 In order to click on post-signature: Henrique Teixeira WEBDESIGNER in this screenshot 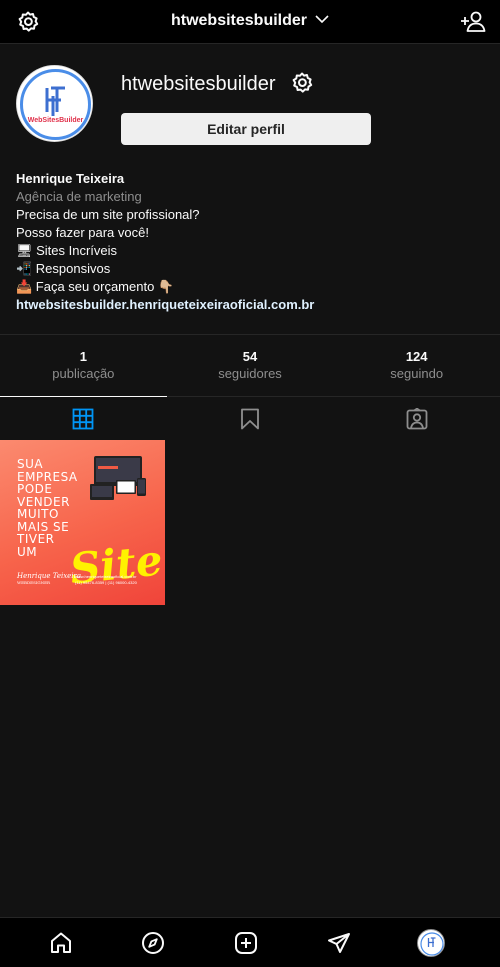, I will do `click(49, 578)`.